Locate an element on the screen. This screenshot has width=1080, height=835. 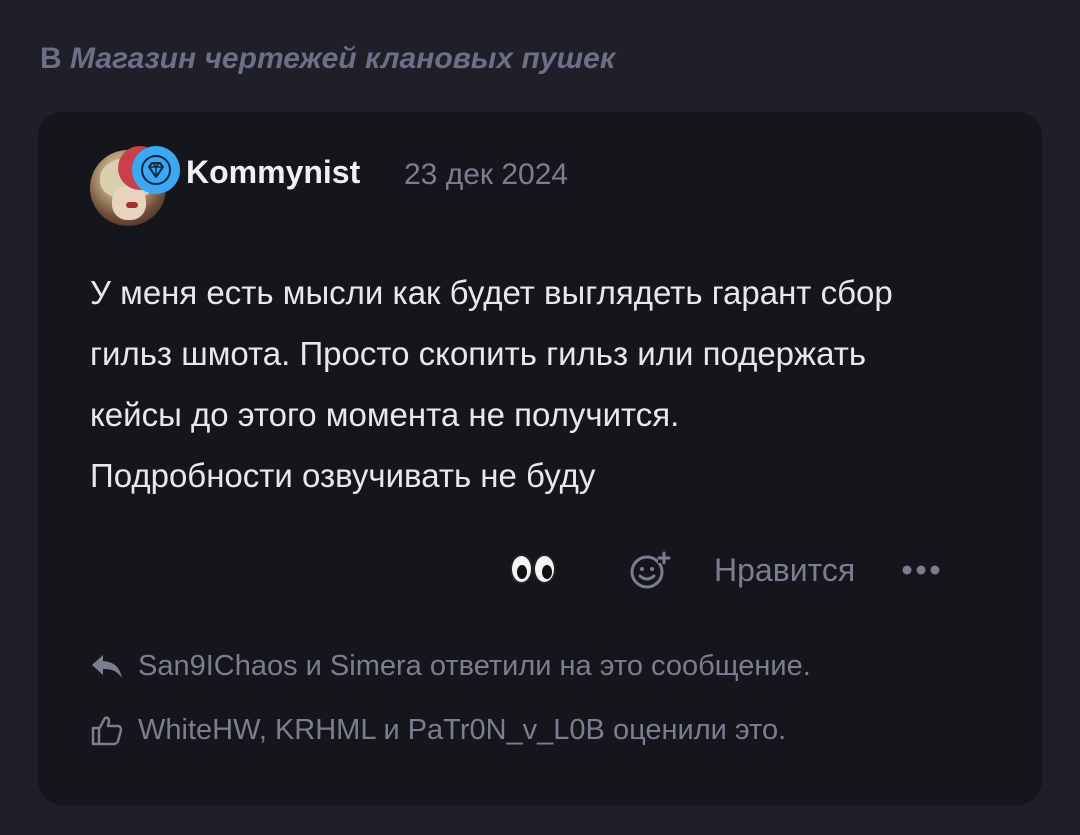
diamond-badge-icon is located at coordinates (156, 170).